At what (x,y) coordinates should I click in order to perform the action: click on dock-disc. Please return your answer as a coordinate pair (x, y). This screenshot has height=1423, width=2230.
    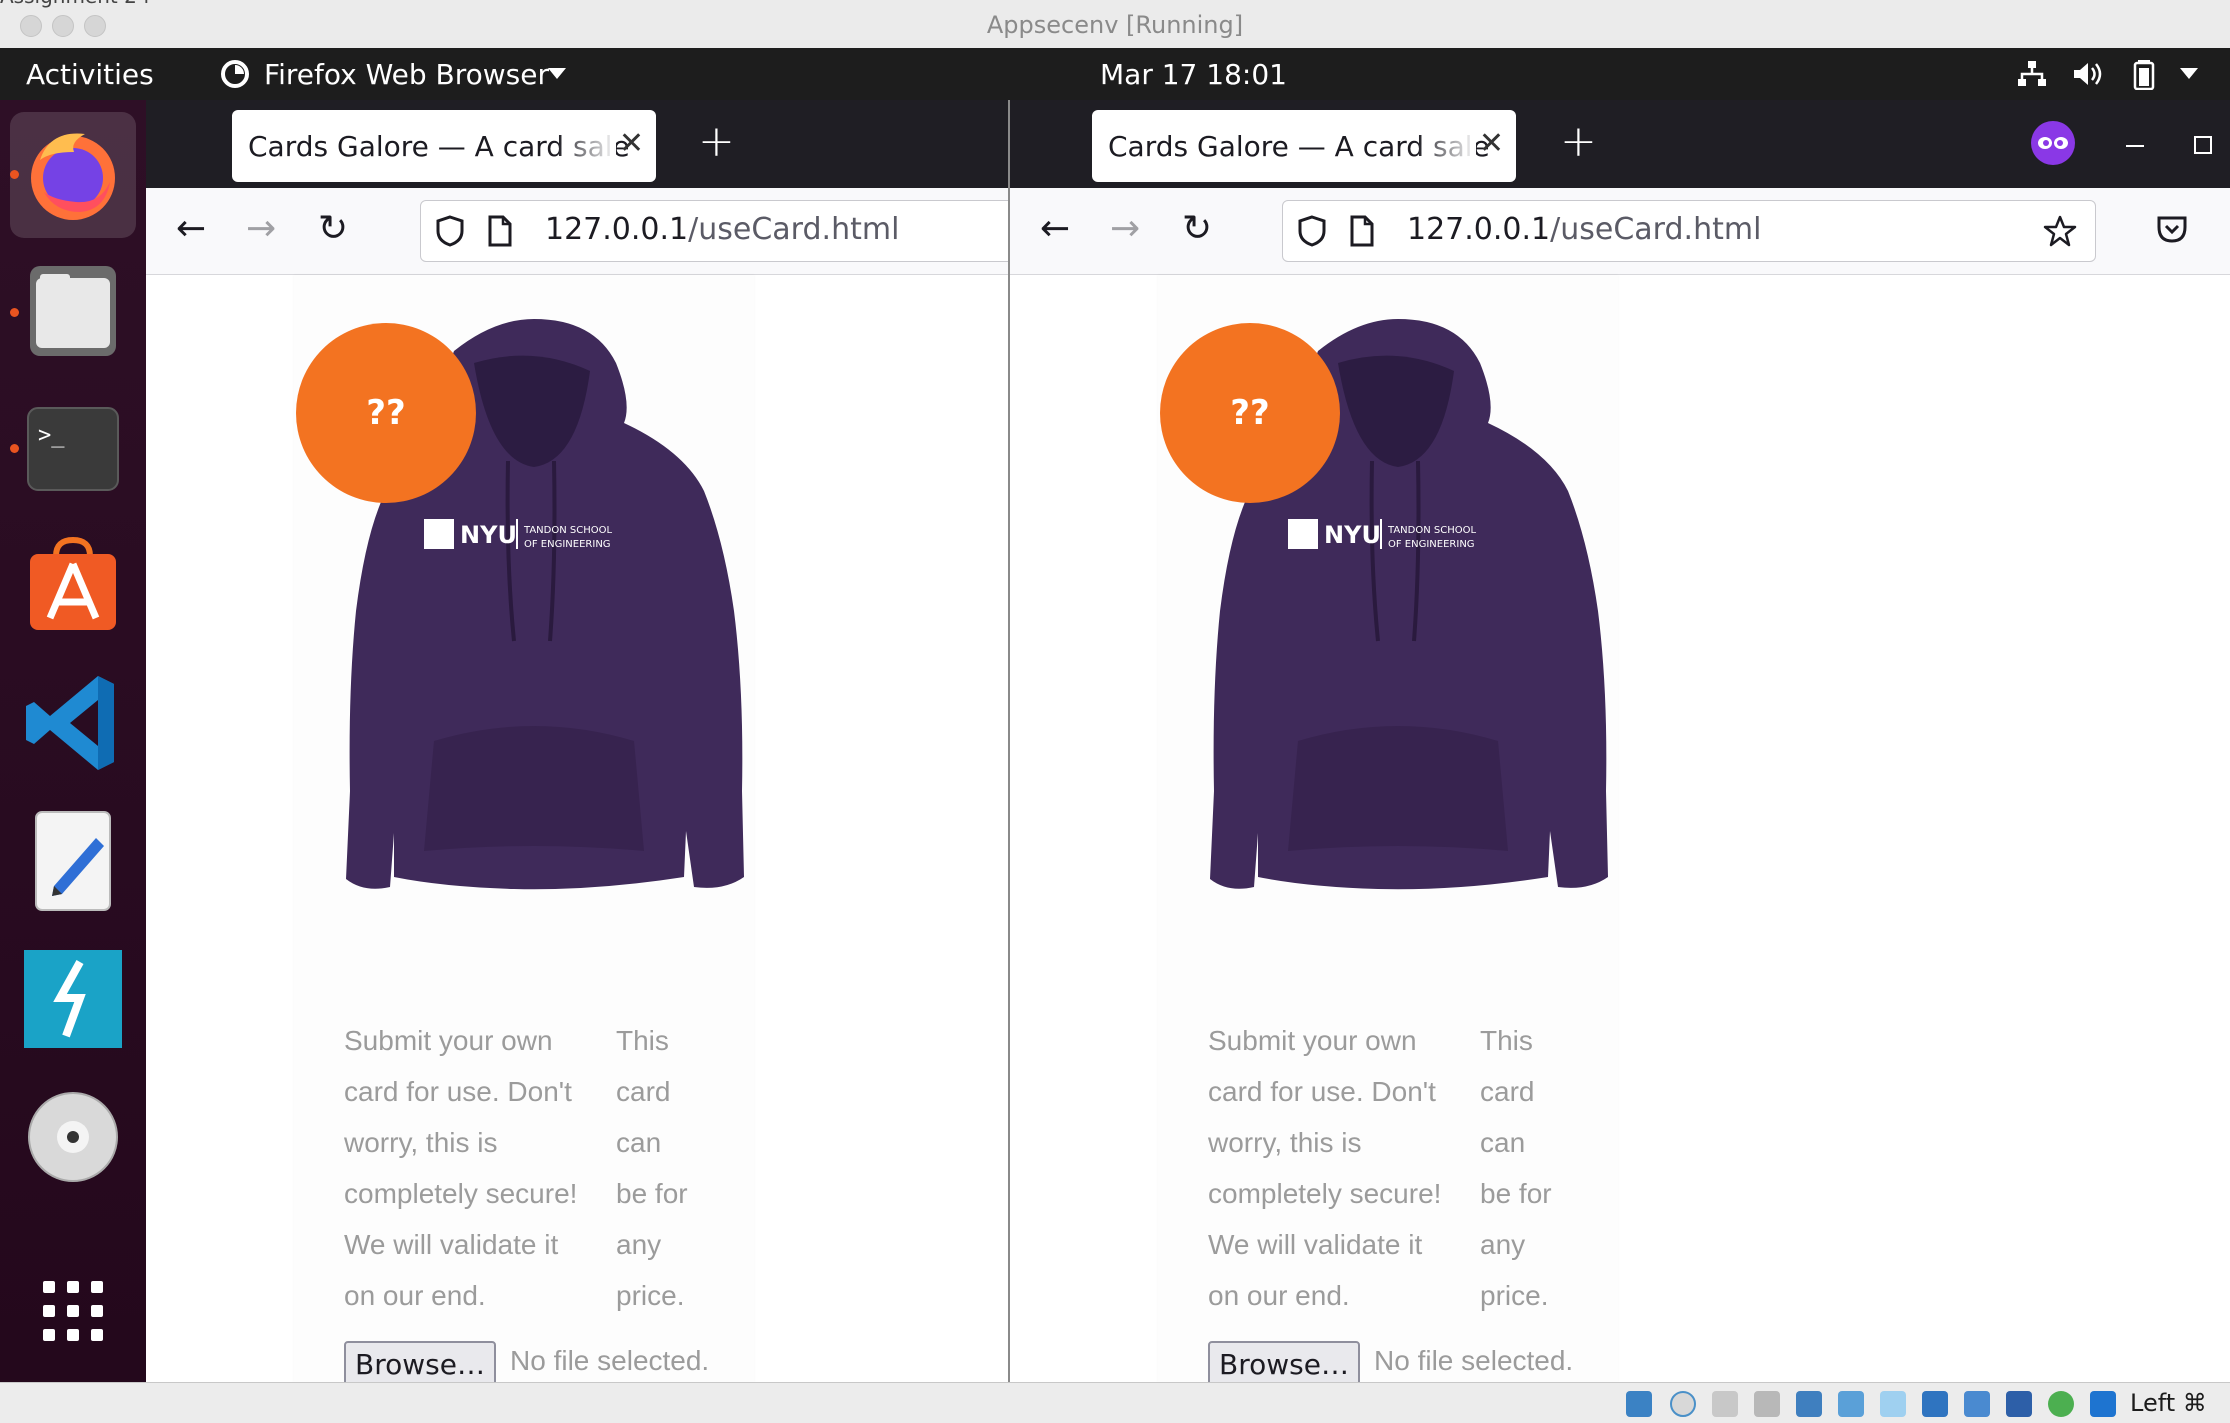
    Looking at the image, I should click on (73, 1137).